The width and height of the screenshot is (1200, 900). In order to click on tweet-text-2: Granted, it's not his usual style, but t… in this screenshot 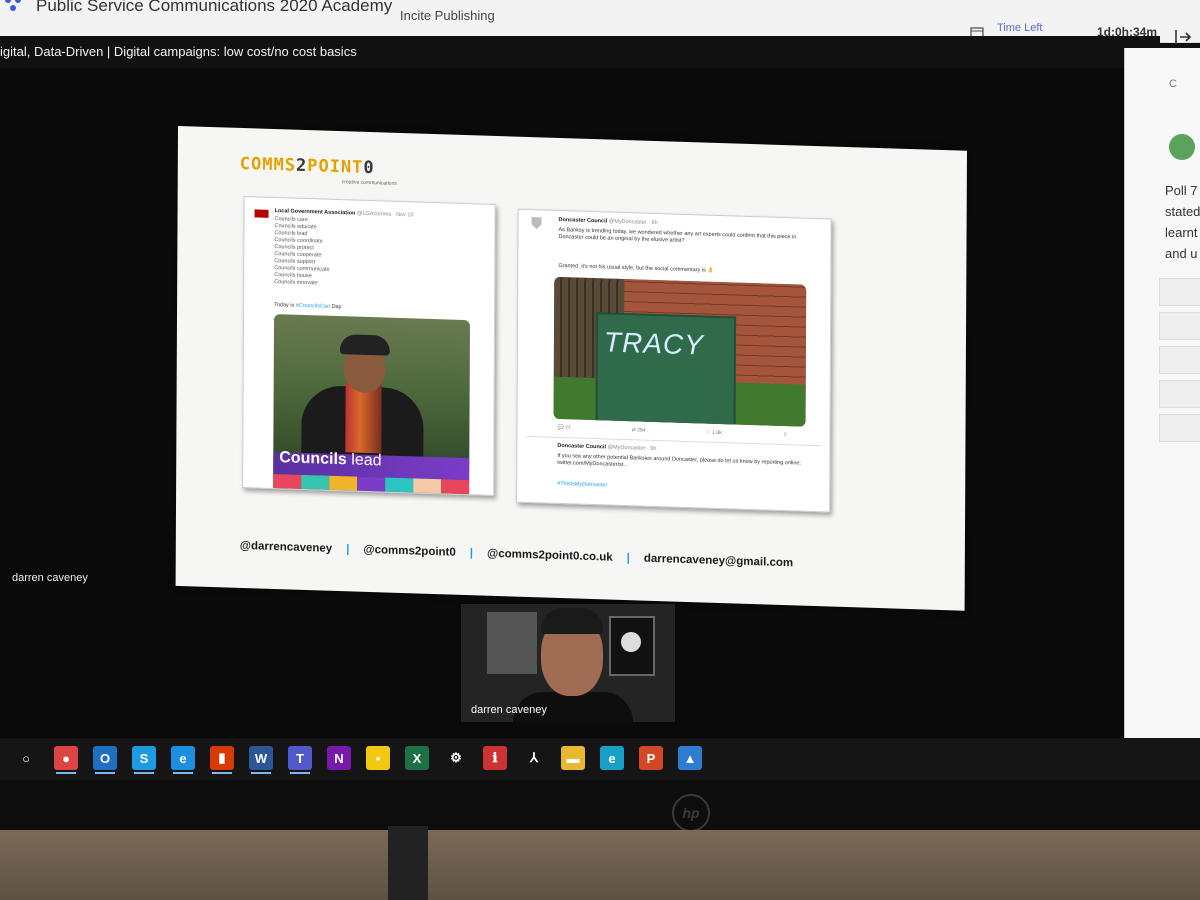, I will do `click(636, 268)`.